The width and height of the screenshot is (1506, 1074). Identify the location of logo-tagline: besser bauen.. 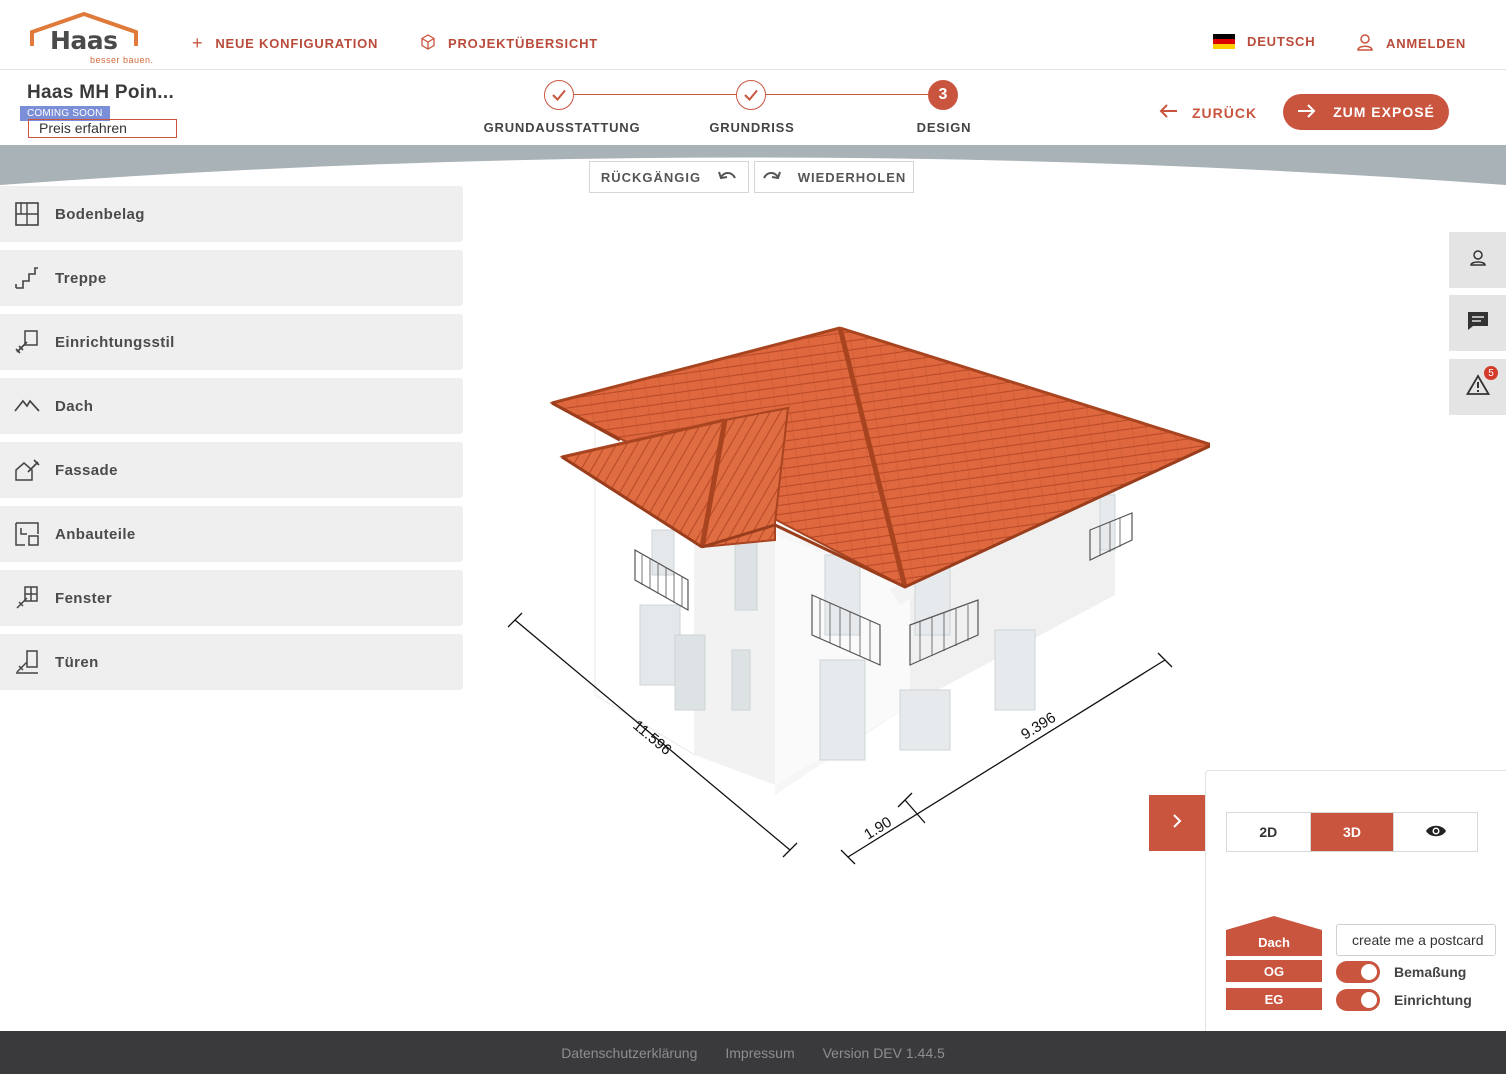
(122, 60).